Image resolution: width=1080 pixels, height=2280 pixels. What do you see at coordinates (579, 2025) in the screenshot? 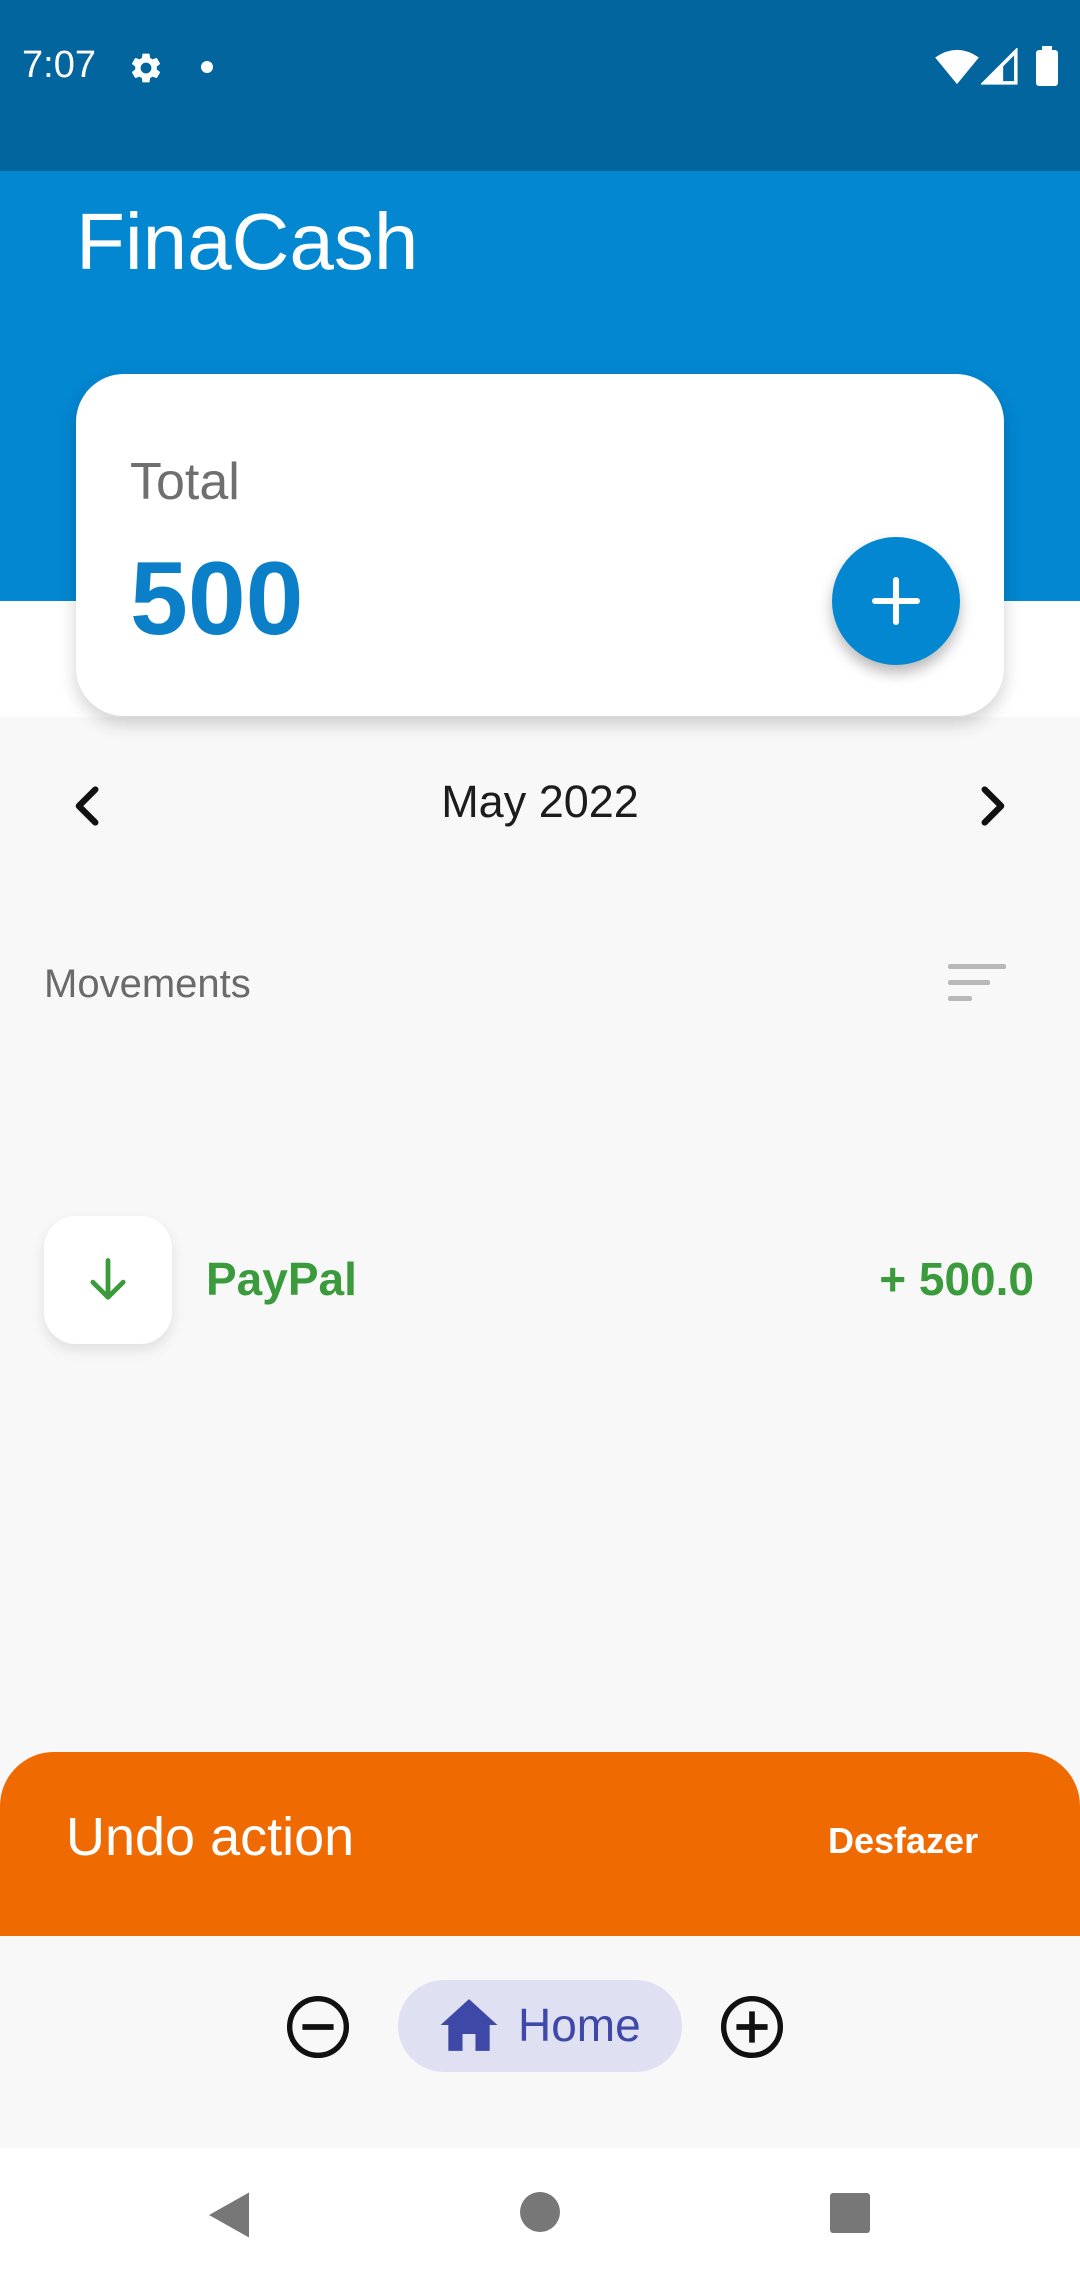
I see `nav-home-label: Home` at bounding box center [579, 2025].